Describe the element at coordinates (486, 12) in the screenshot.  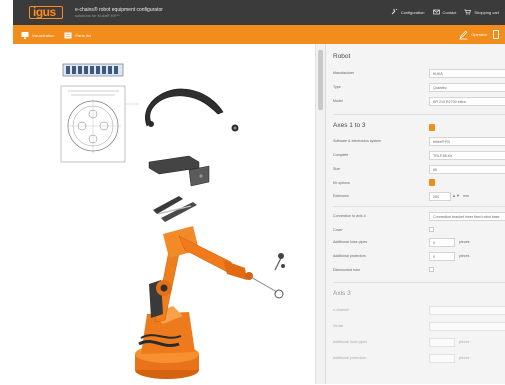
I see `nav-shopping-cart-label: Shopping cart` at that location.